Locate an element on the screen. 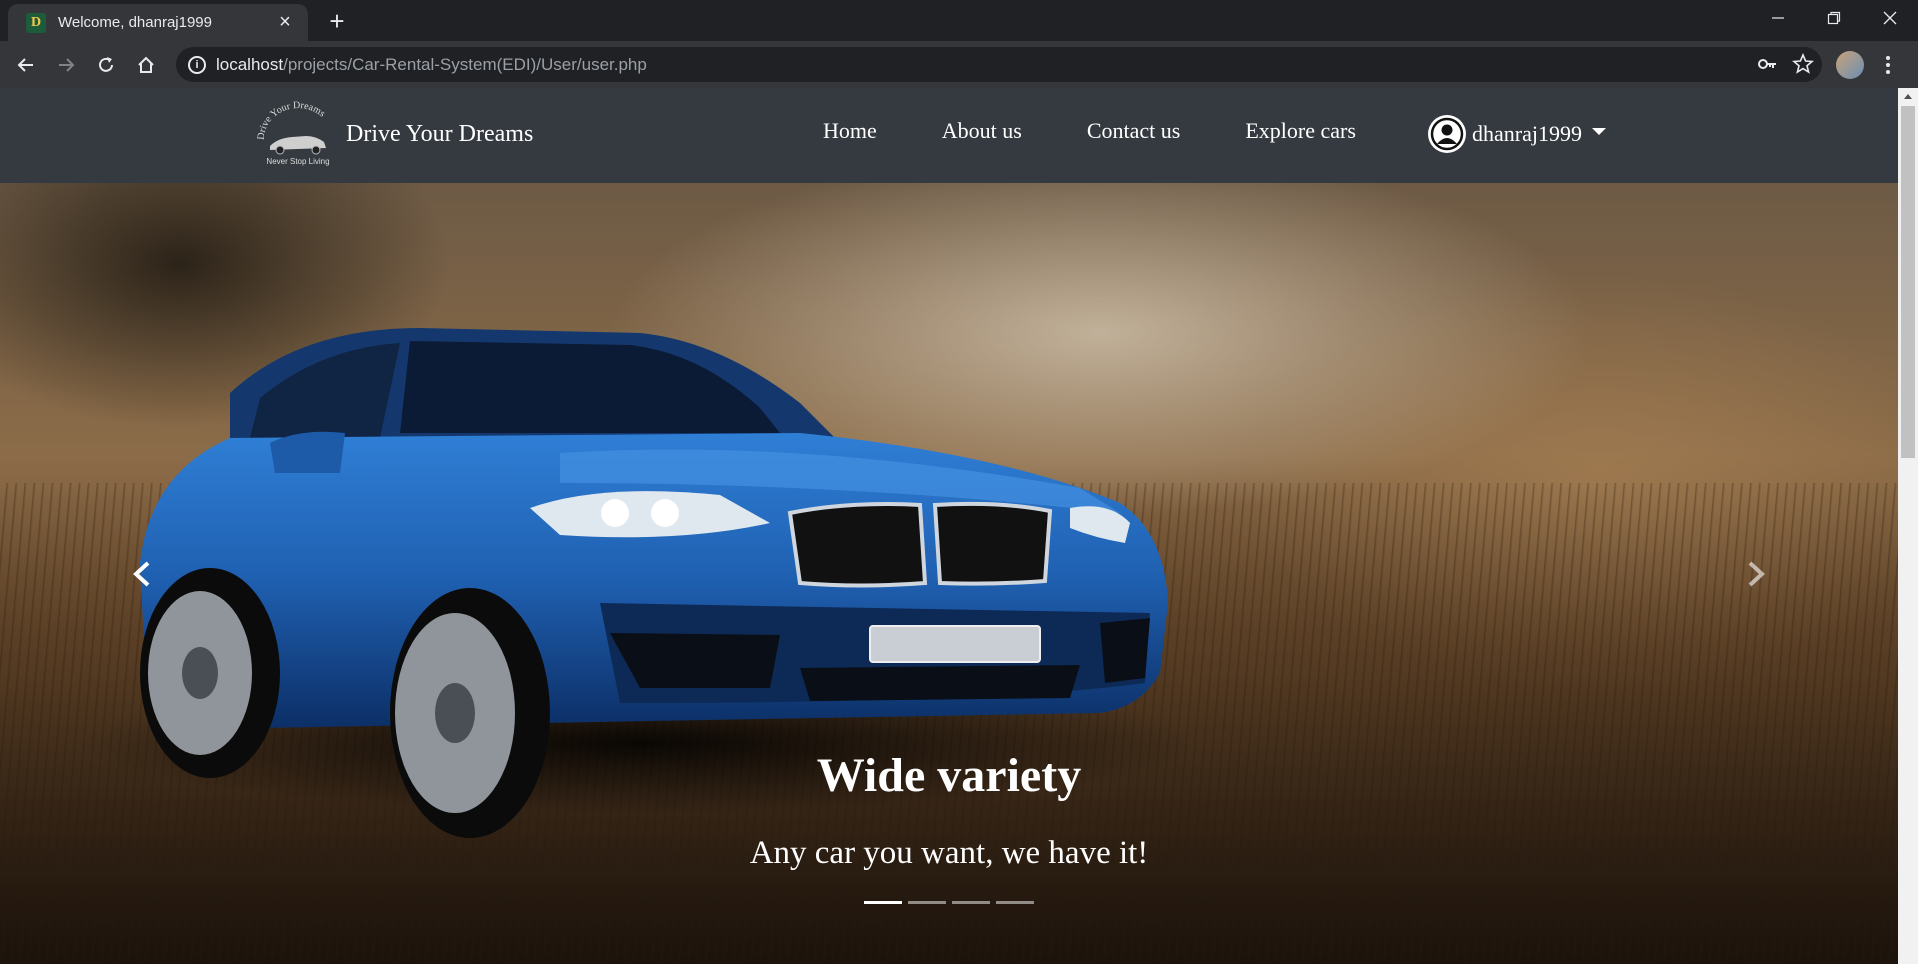  carousel-caption-text: Any car you want, we have it! is located at coordinates (949, 853).